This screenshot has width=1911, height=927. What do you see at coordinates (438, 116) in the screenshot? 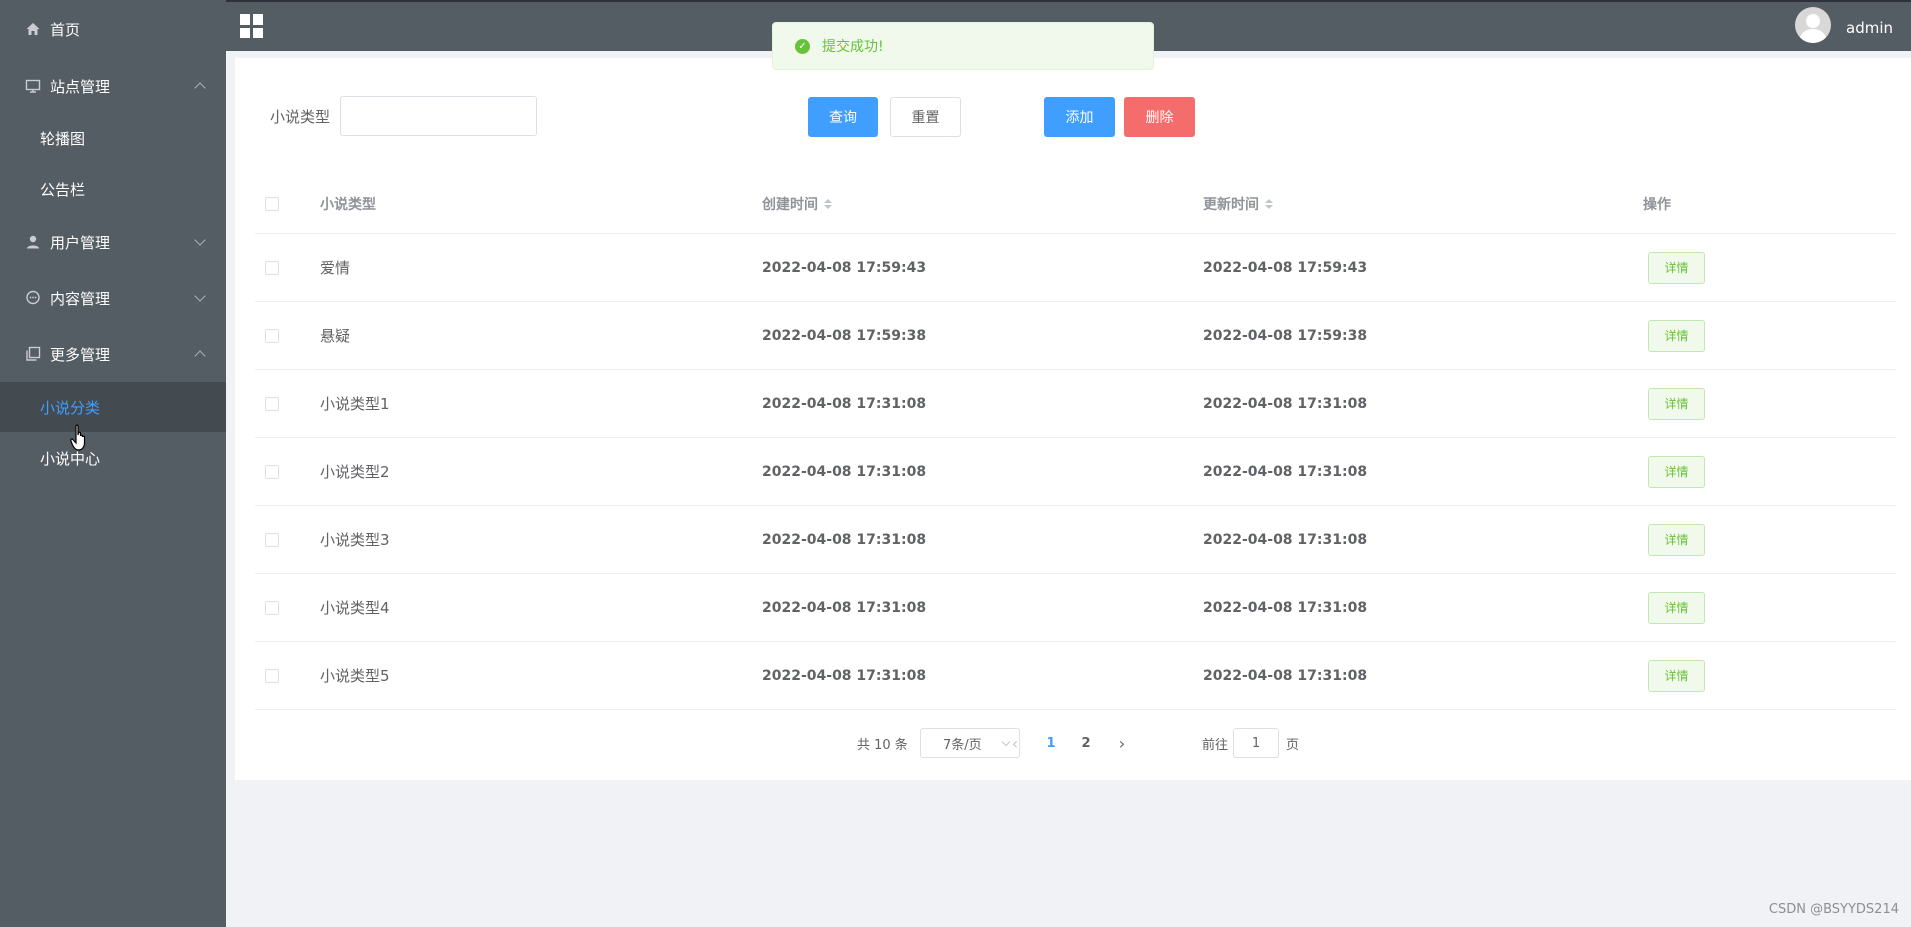
I see `novel-type-input` at bounding box center [438, 116].